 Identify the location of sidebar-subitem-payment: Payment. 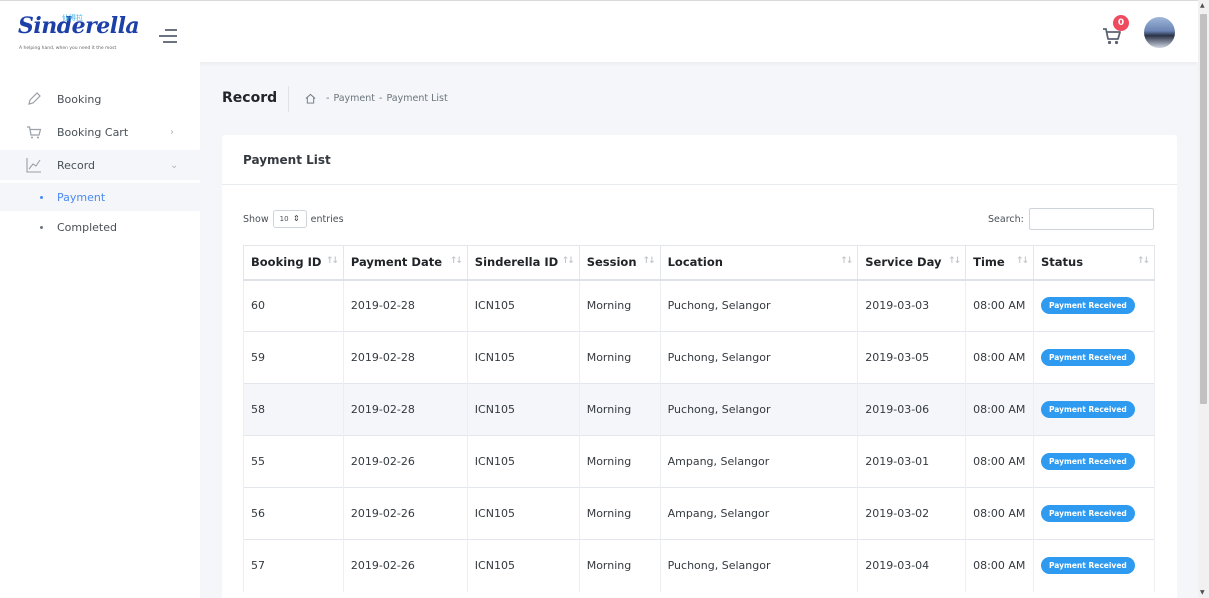
(100, 197).